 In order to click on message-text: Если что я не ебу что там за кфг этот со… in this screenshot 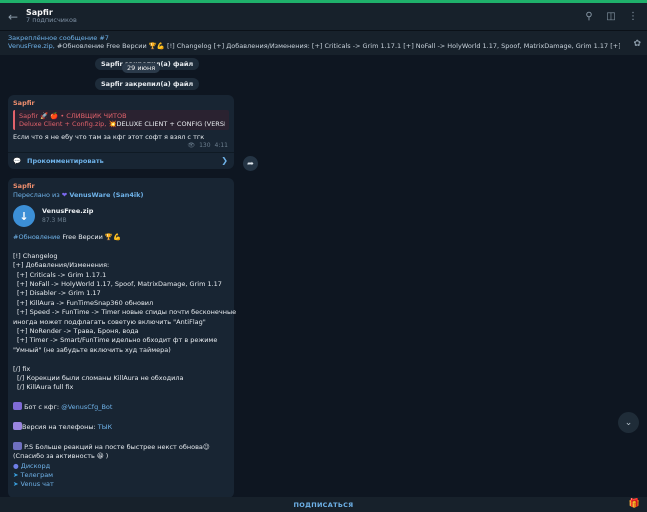, I will do `click(109, 137)`.